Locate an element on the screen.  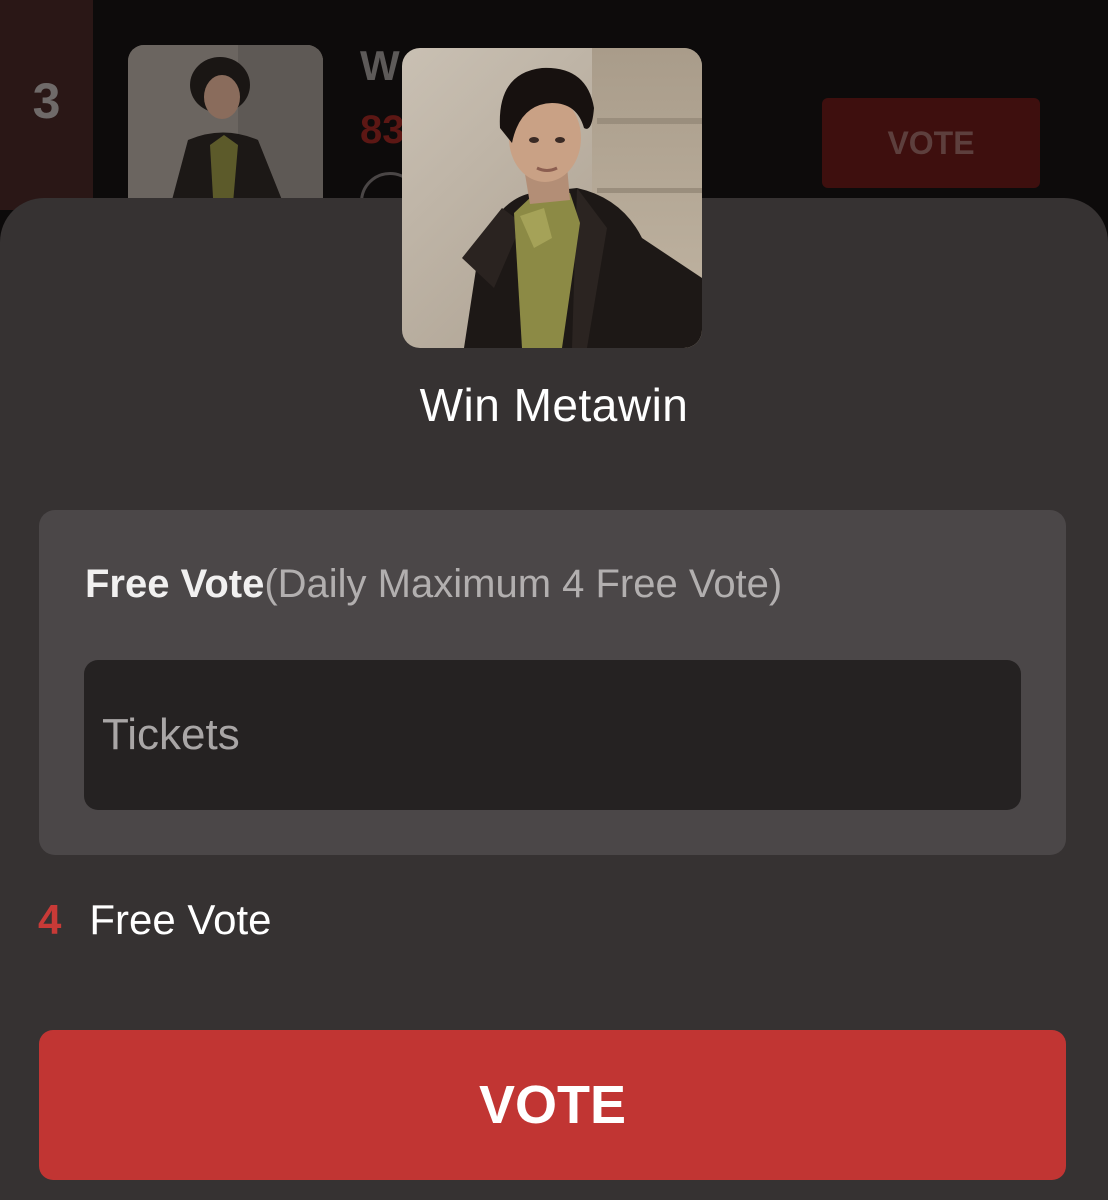
ranking-artist-thumbnail is located at coordinates (225, 130).